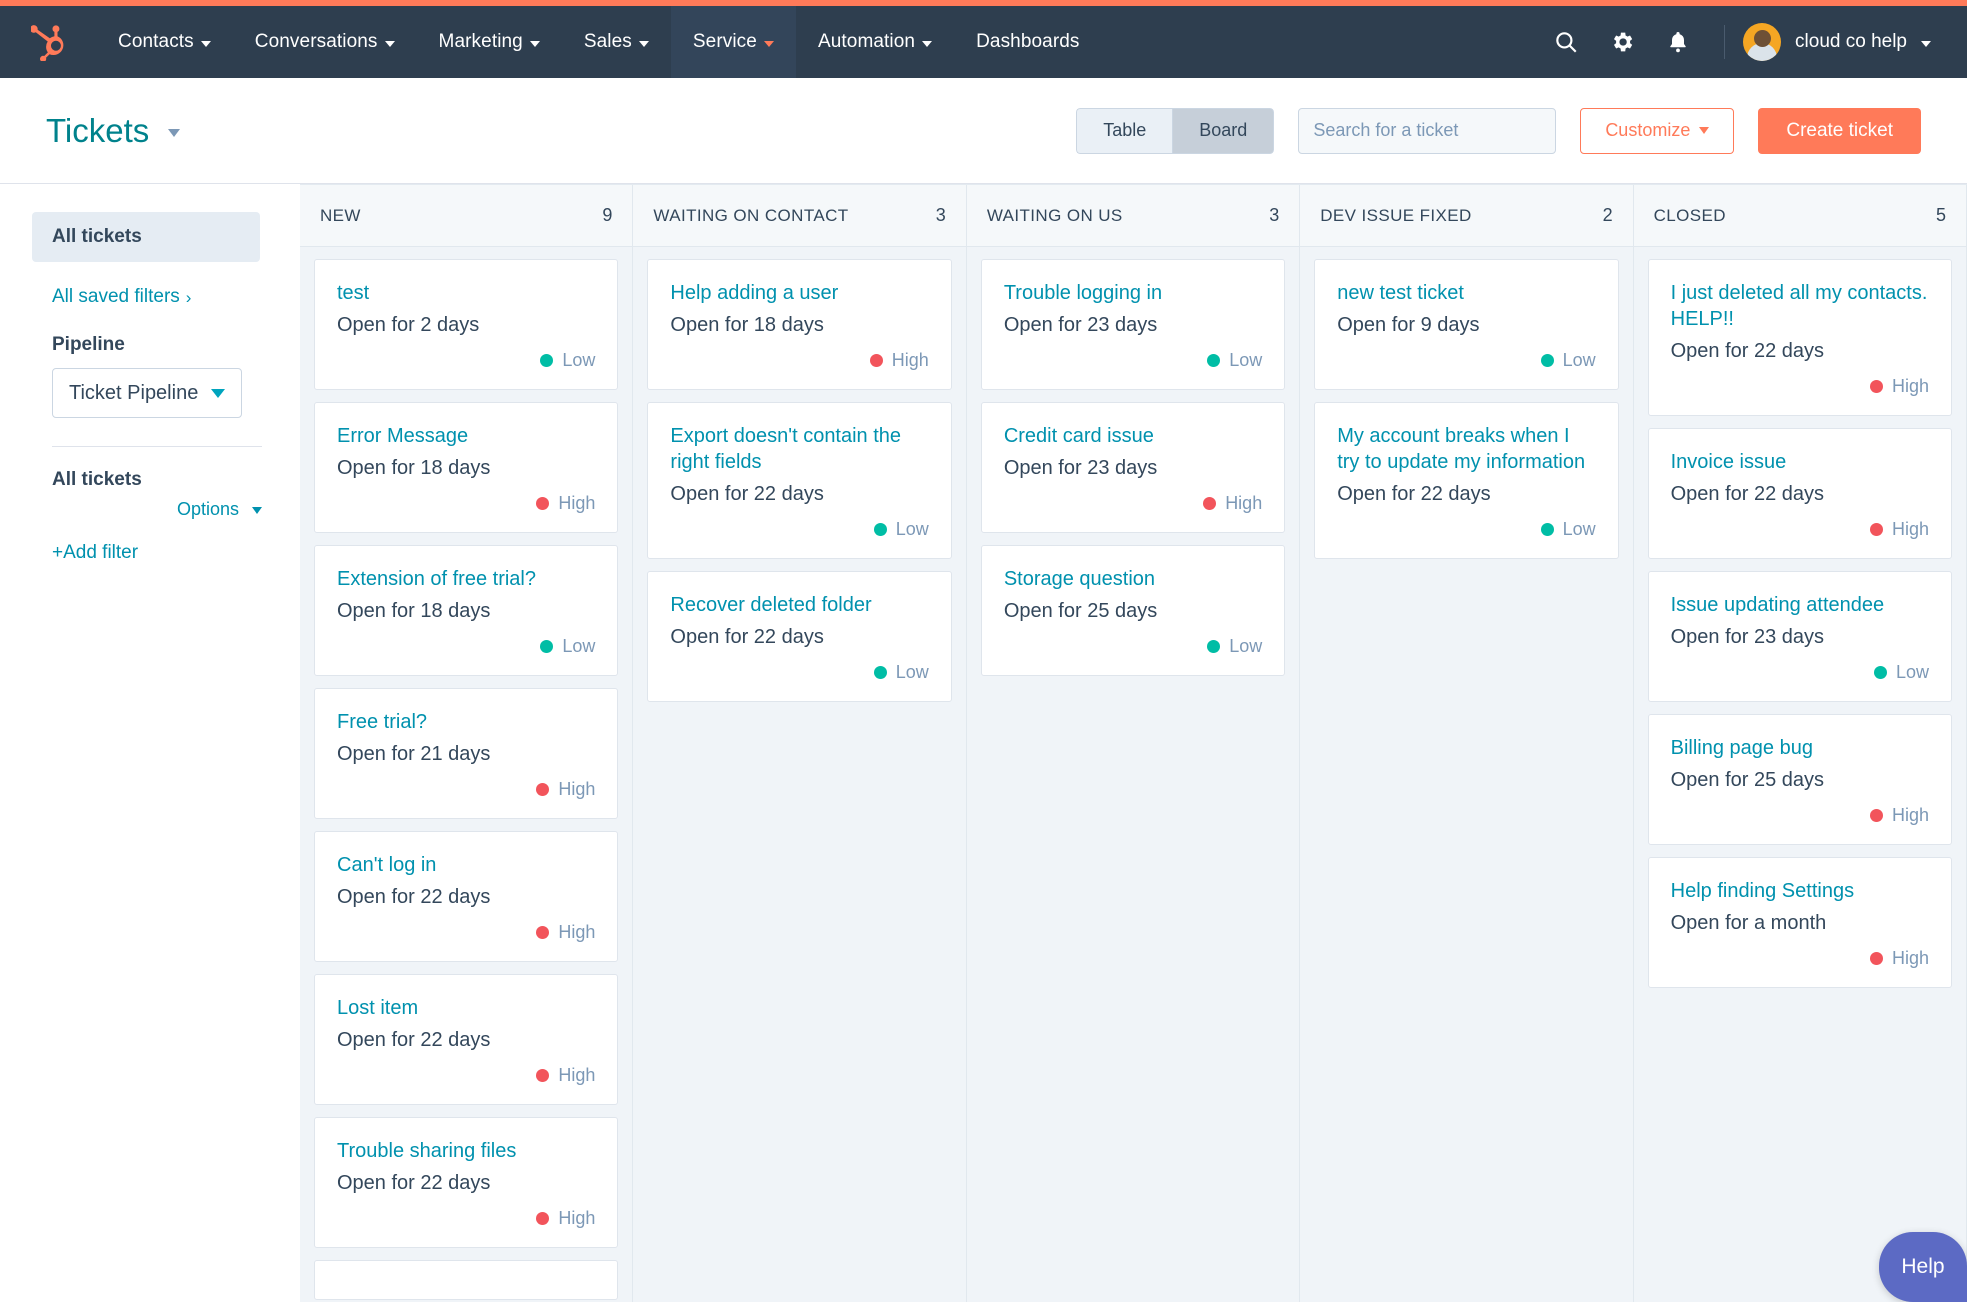 The image size is (1967, 1302). What do you see at coordinates (466, 1280) in the screenshot?
I see `ticket-card-partial` at bounding box center [466, 1280].